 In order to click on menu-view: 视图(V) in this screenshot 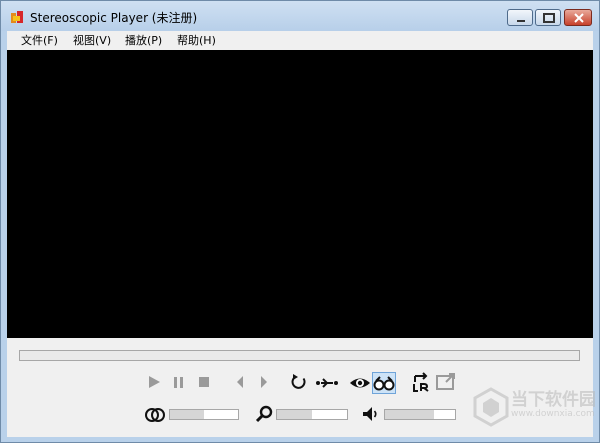, I will do `click(92, 40)`.